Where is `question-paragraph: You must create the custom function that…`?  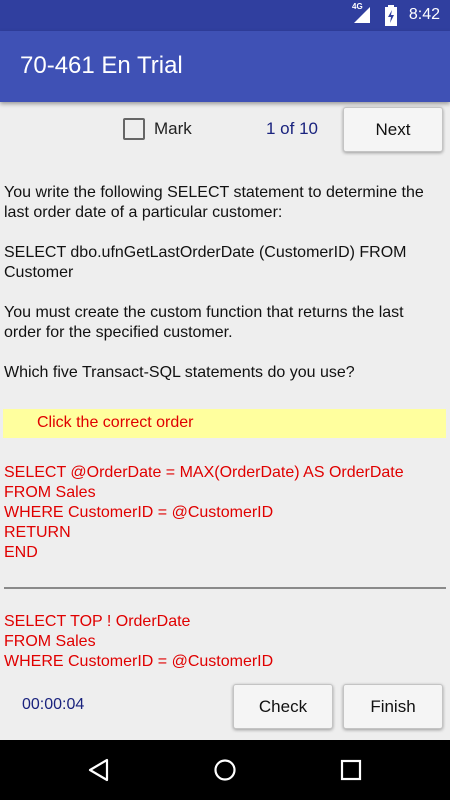
question-paragraph: You must create the custom function that… is located at coordinates (204, 322).